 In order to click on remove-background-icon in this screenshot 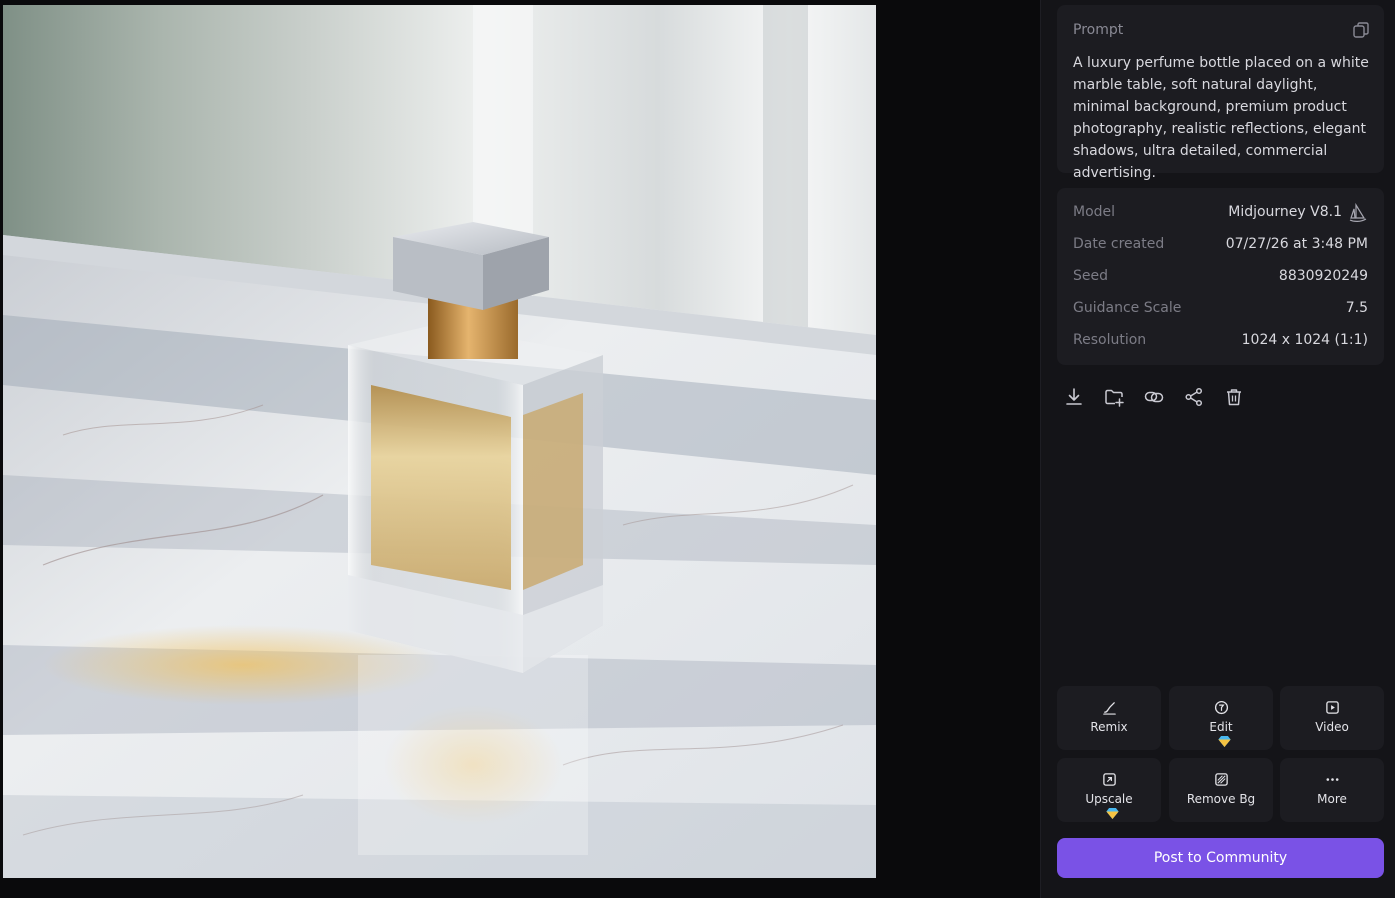, I will do `click(1221, 779)`.